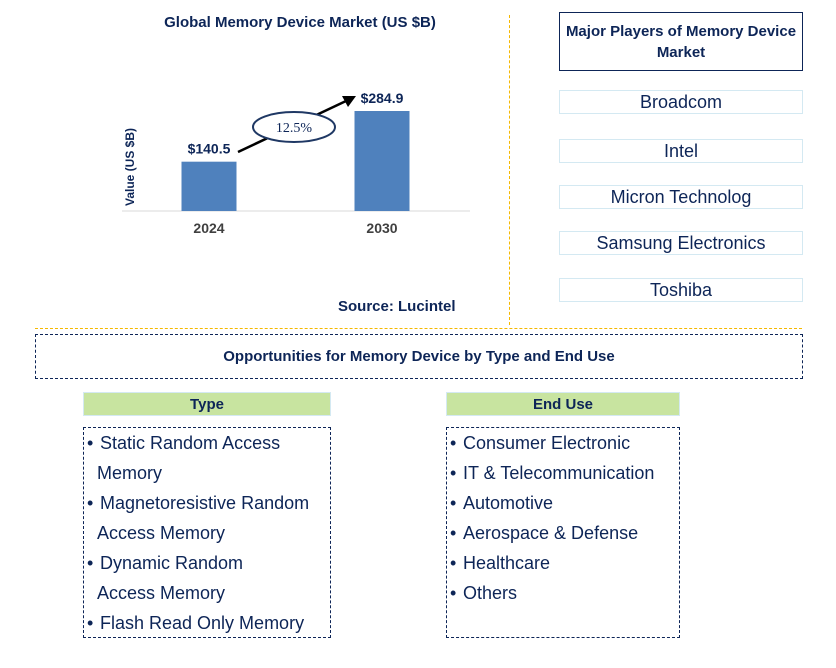 This screenshot has height=668, width=836. What do you see at coordinates (300, 22) in the screenshot?
I see `chart-title: Global Memory Device Market (US $B)` at bounding box center [300, 22].